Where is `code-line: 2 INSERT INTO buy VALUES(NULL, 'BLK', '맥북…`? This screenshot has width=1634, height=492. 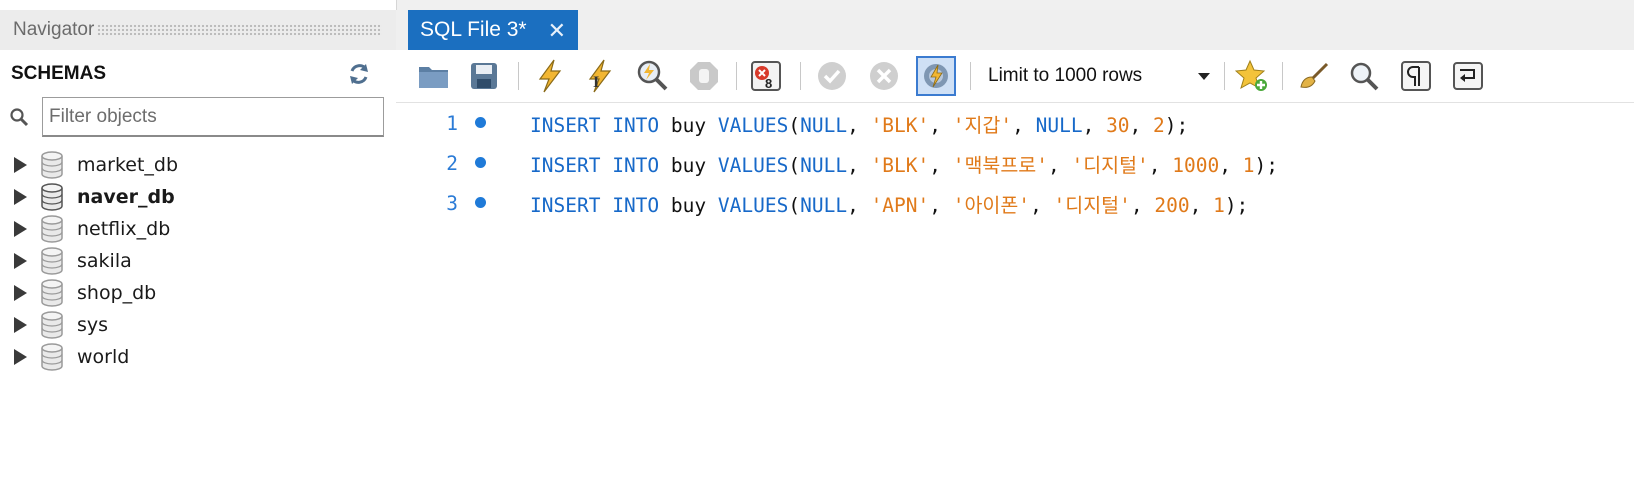 code-line: 2 INSERT INTO buy VALUES(NULL, 'BLK', '맥북… is located at coordinates (1015, 163).